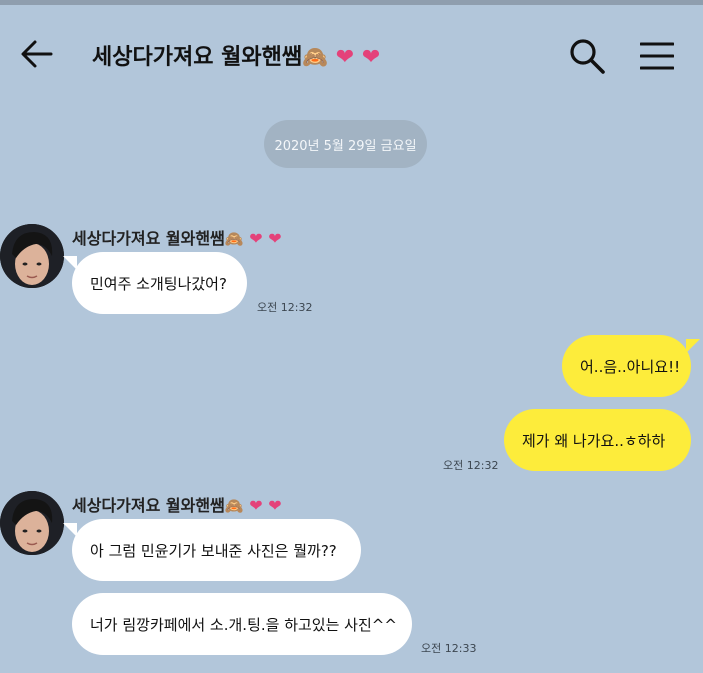  I want to click on back-button, so click(37, 54).